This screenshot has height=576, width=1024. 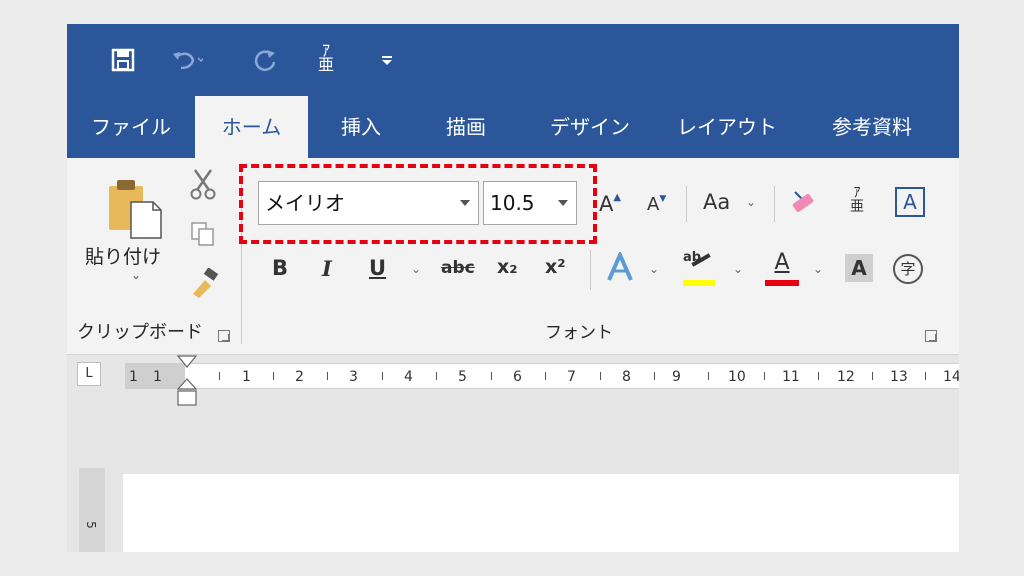 What do you see at coordinates (800, 202) in the screenshot?
I see `clear-formatting-icon` at bounding box center [800, 202].